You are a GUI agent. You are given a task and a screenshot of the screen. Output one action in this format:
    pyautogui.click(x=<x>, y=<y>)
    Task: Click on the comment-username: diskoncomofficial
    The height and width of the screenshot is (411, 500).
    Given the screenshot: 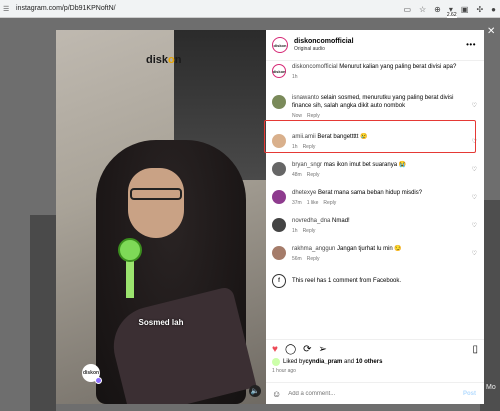 What is the action you would take?
    pyautogui.click(x=315, y=67)
    